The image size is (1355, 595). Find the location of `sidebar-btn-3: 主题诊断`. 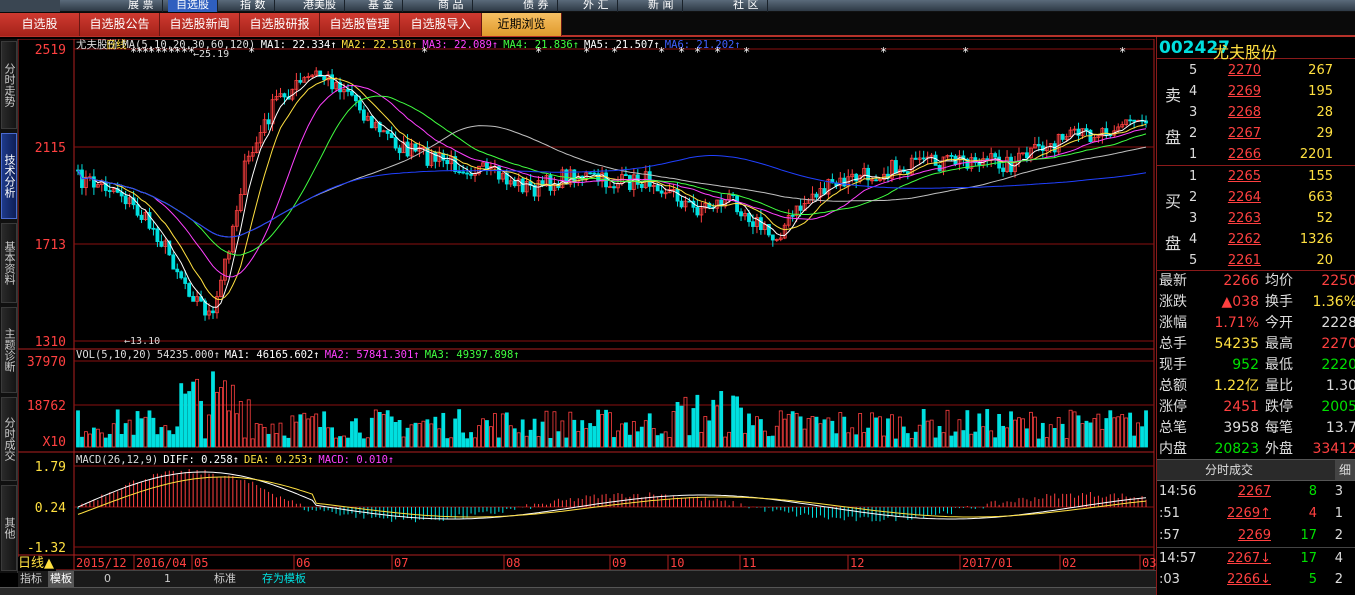

sidebar-btn-3: 主题诊断 is located at coordinates (9, 350).